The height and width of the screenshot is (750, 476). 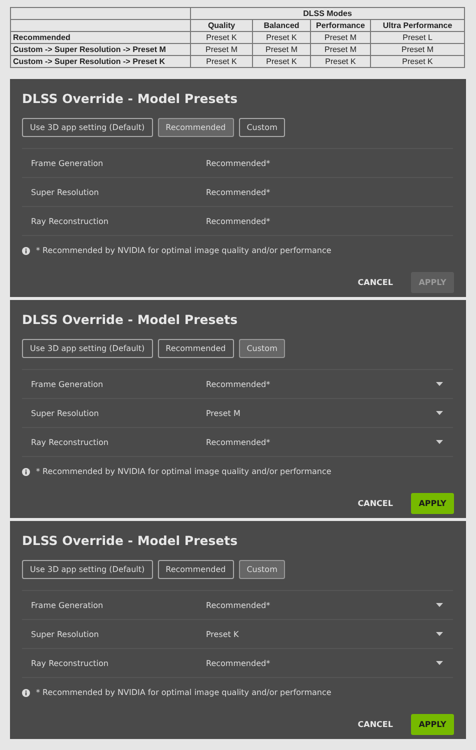 What do you see at coordinates (321, 413) in the screenshot?
I see `setting-value: Preset M` at bounding box center [321, 413].